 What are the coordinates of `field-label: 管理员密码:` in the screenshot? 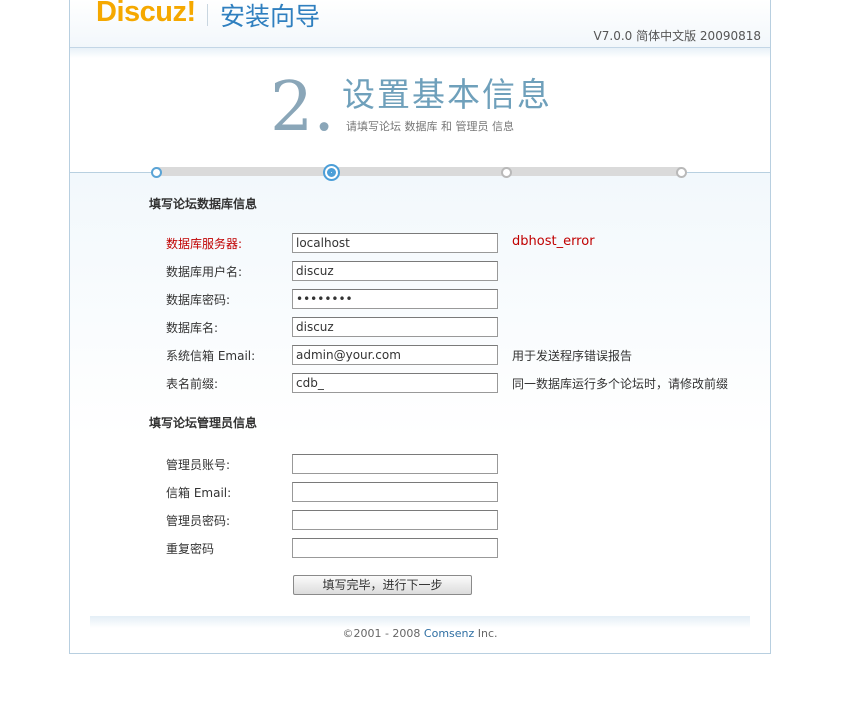 It's located at (198, 521).